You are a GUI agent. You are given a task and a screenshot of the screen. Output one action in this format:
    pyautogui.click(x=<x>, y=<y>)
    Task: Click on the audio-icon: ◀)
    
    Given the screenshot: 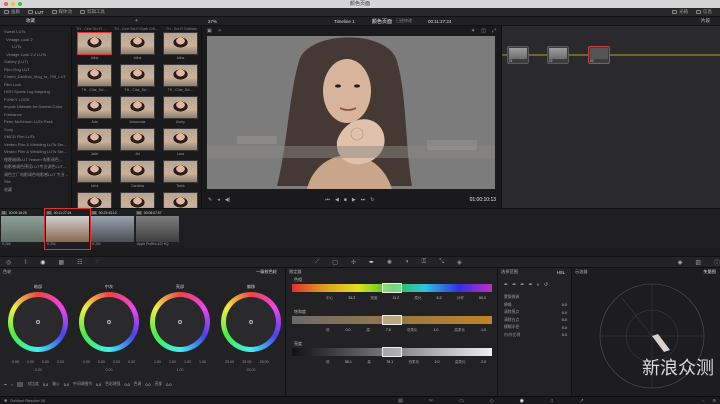 What is the action you would take?
    pyautogui.click(x=228, y=200)
    